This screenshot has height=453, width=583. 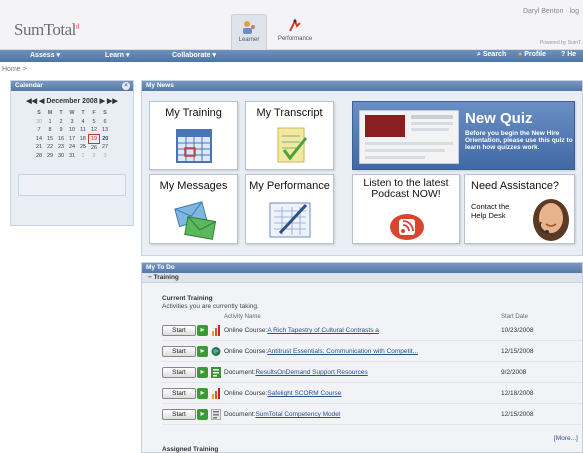 I want to click on podcast-tile: Listen to the latest Podcast NOW!, so click(x=406, y=209).